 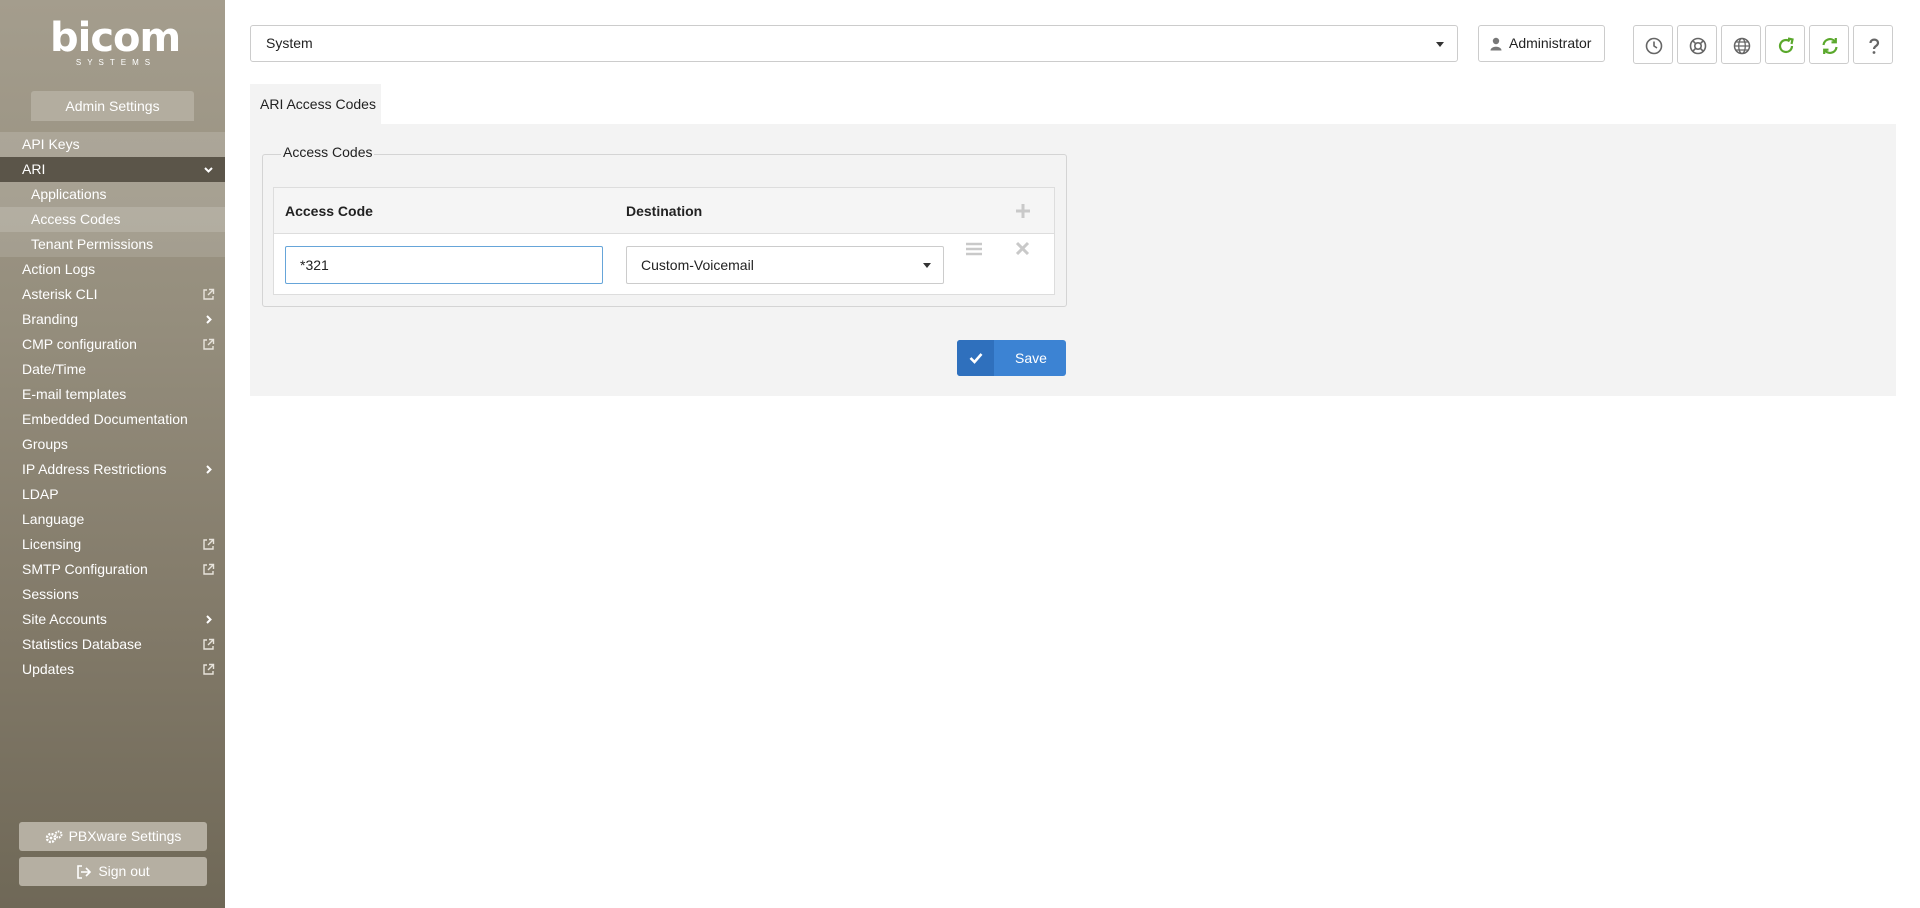 What do you see at coordinates (50, 319) in the screenshot?
I see `sidebar-item-label: Branding` at bounding box center [50, 319].